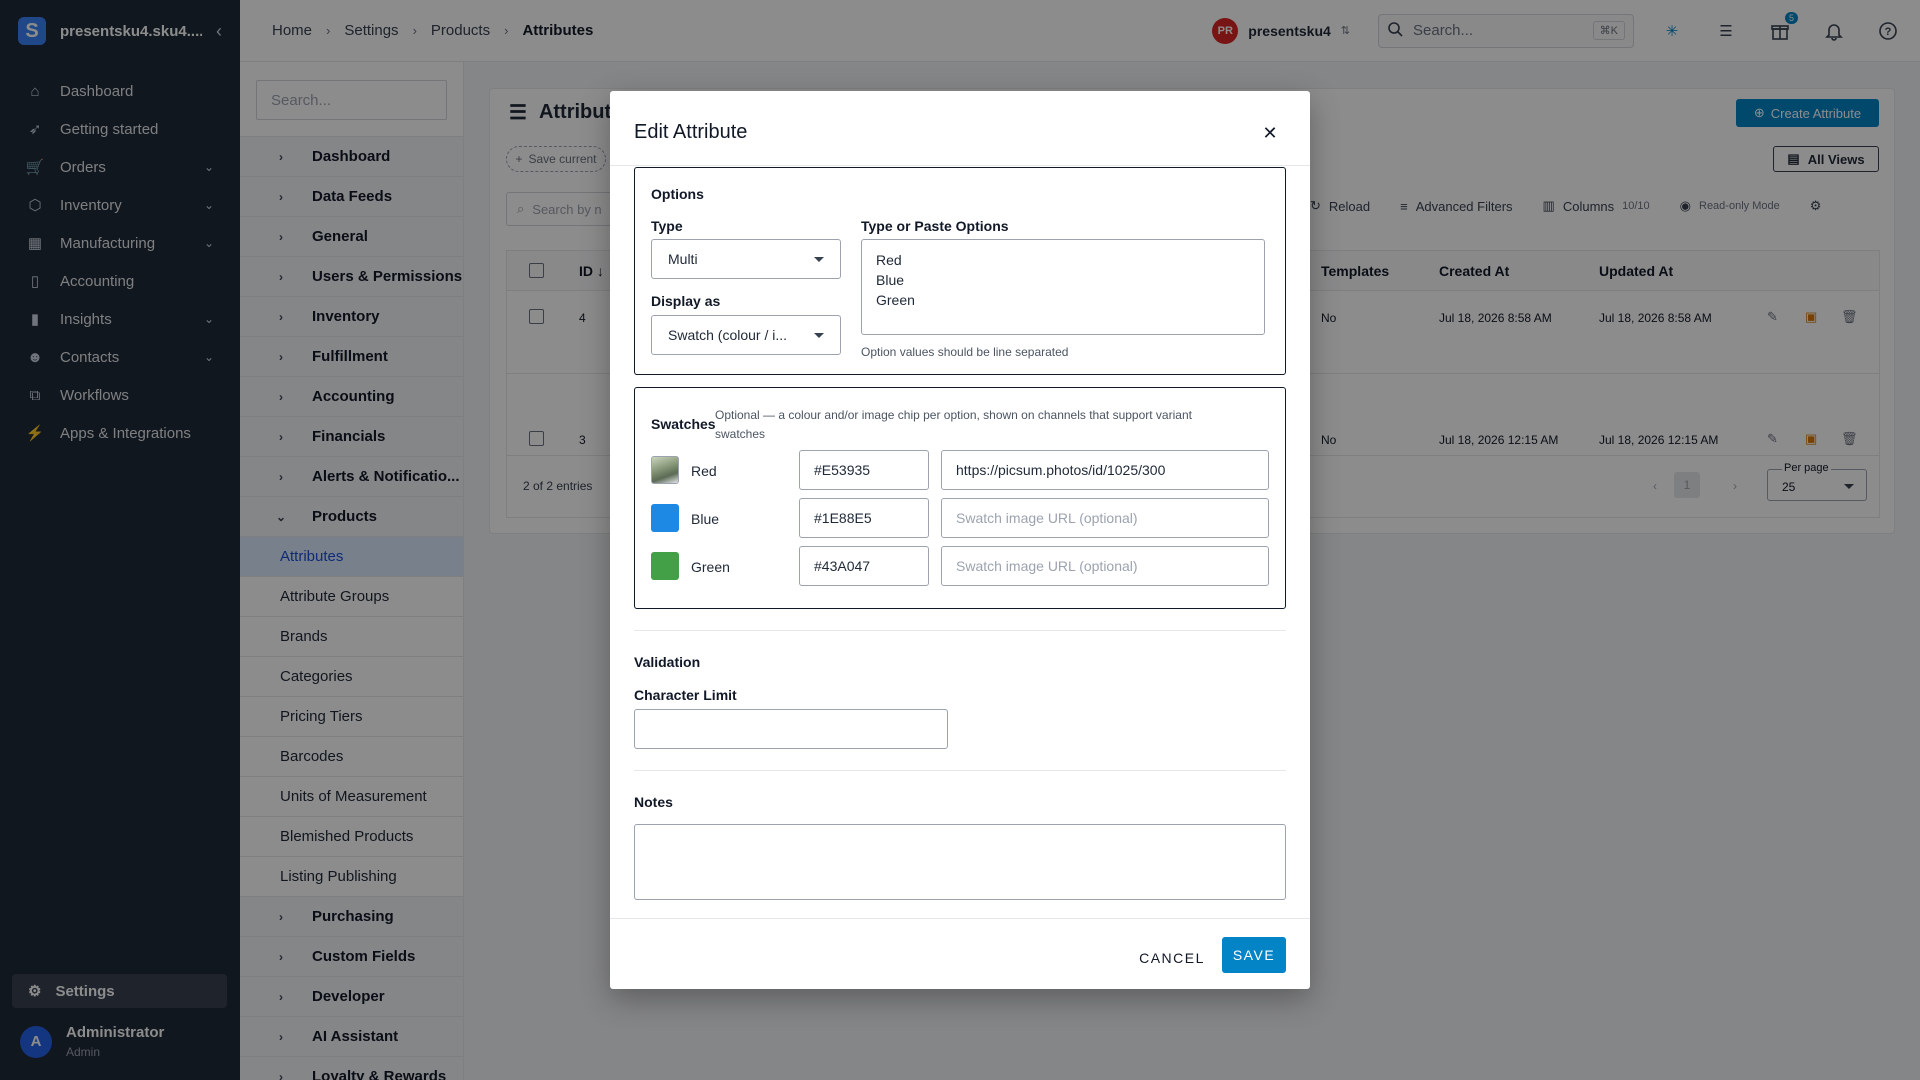 The width and height of the screenshot is (1920, 1080). Describe the element at coordinates (686, 301) in the screenshot. I see `display-as-label: Display as` at that location.